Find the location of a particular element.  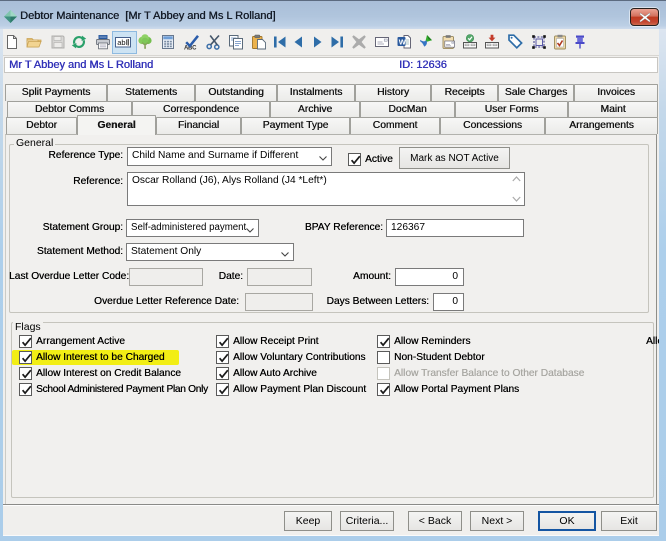

svg-text: abl is located at coordinates (122, 42).